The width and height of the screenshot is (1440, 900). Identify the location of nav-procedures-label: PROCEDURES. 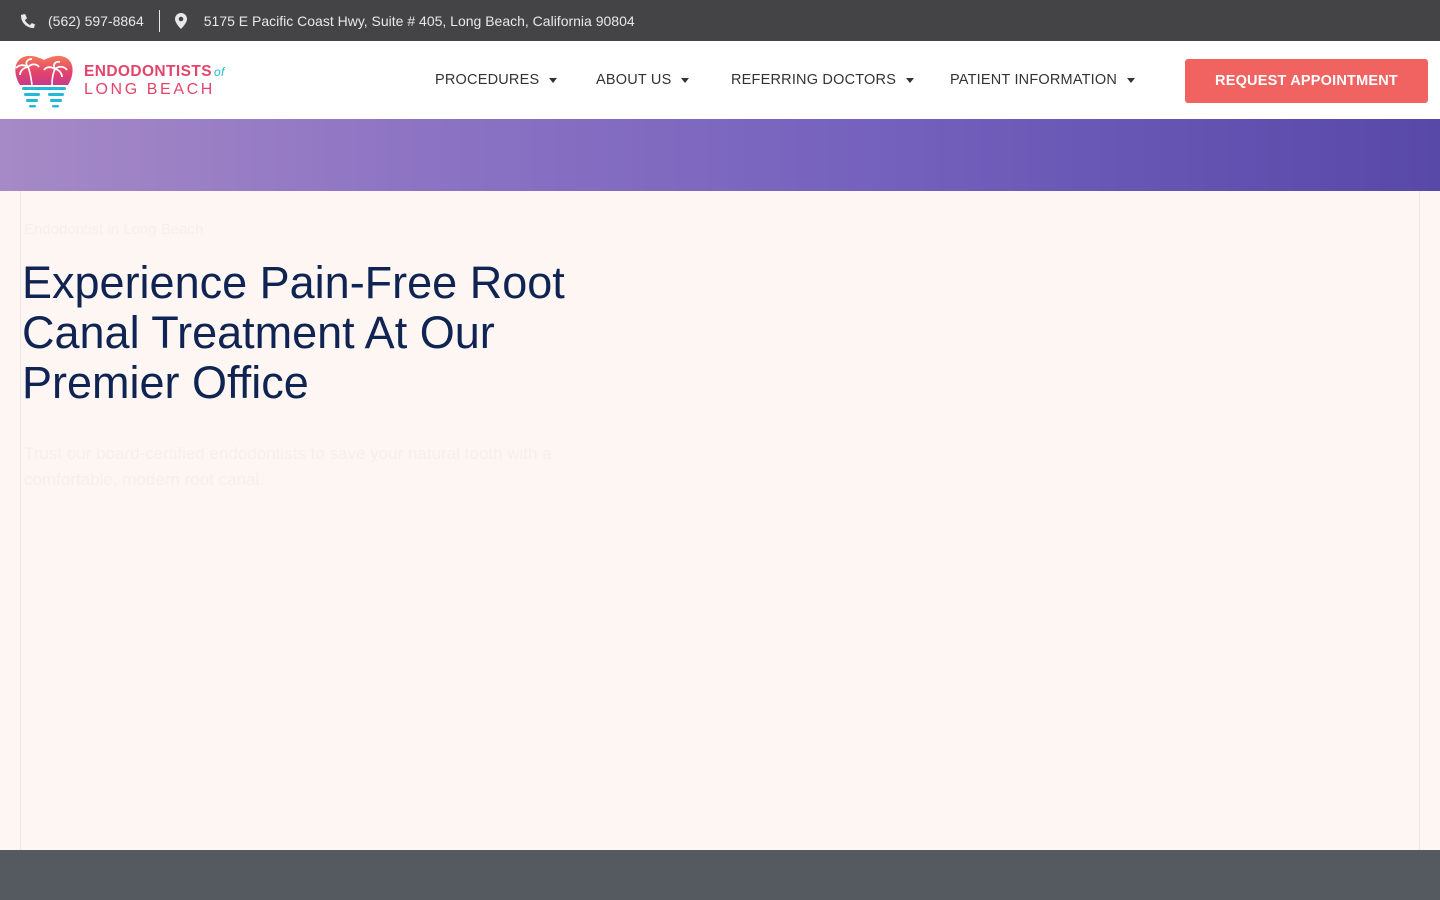
(487, 80).